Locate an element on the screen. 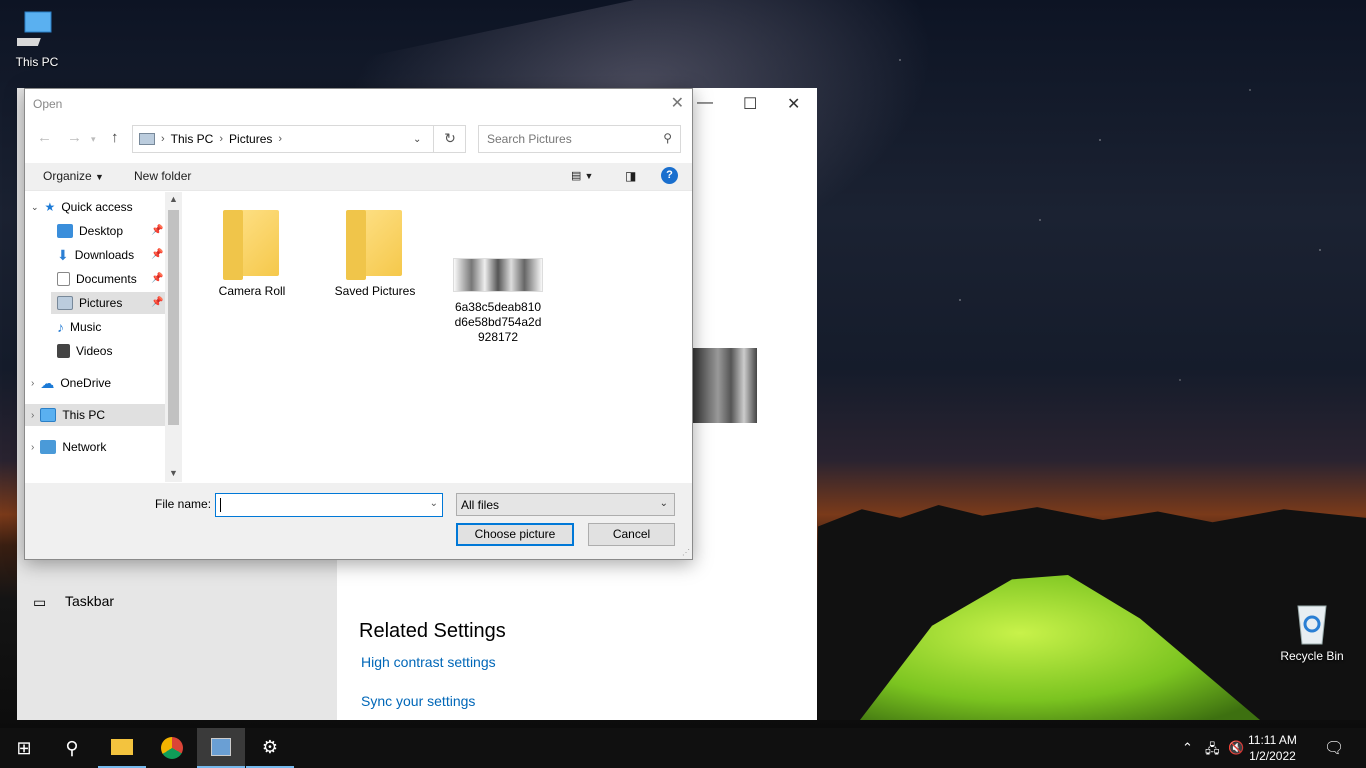 The height and width of the screenshot is (768, 1366). clock-date: 1/2/2022 is located at coordinates (1272, 756).